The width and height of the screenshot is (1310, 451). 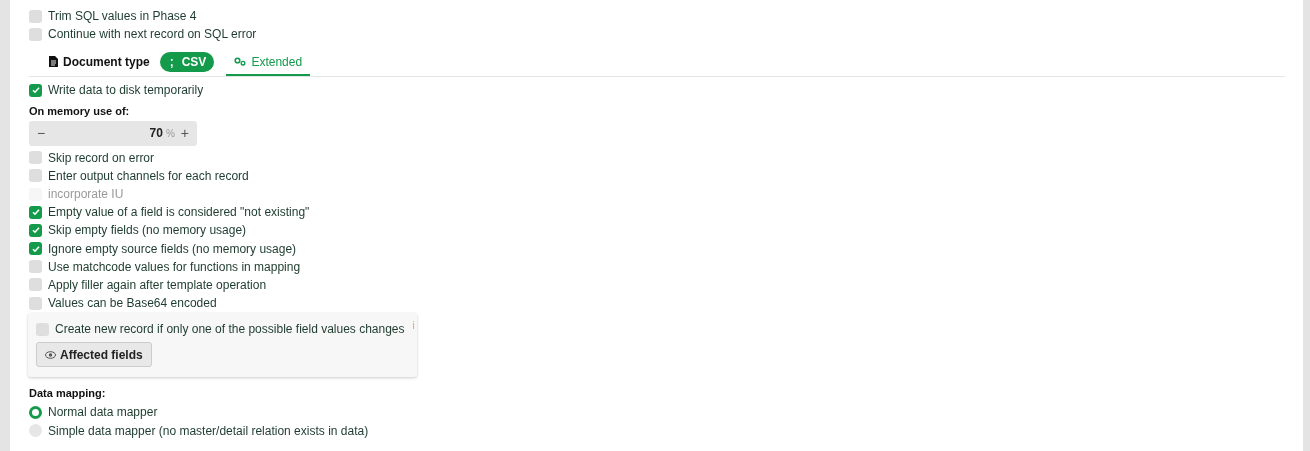 What do you see at coordinates (53, 62) in the screenshot?
I see `document-icon` at bounding box center [53, 62].